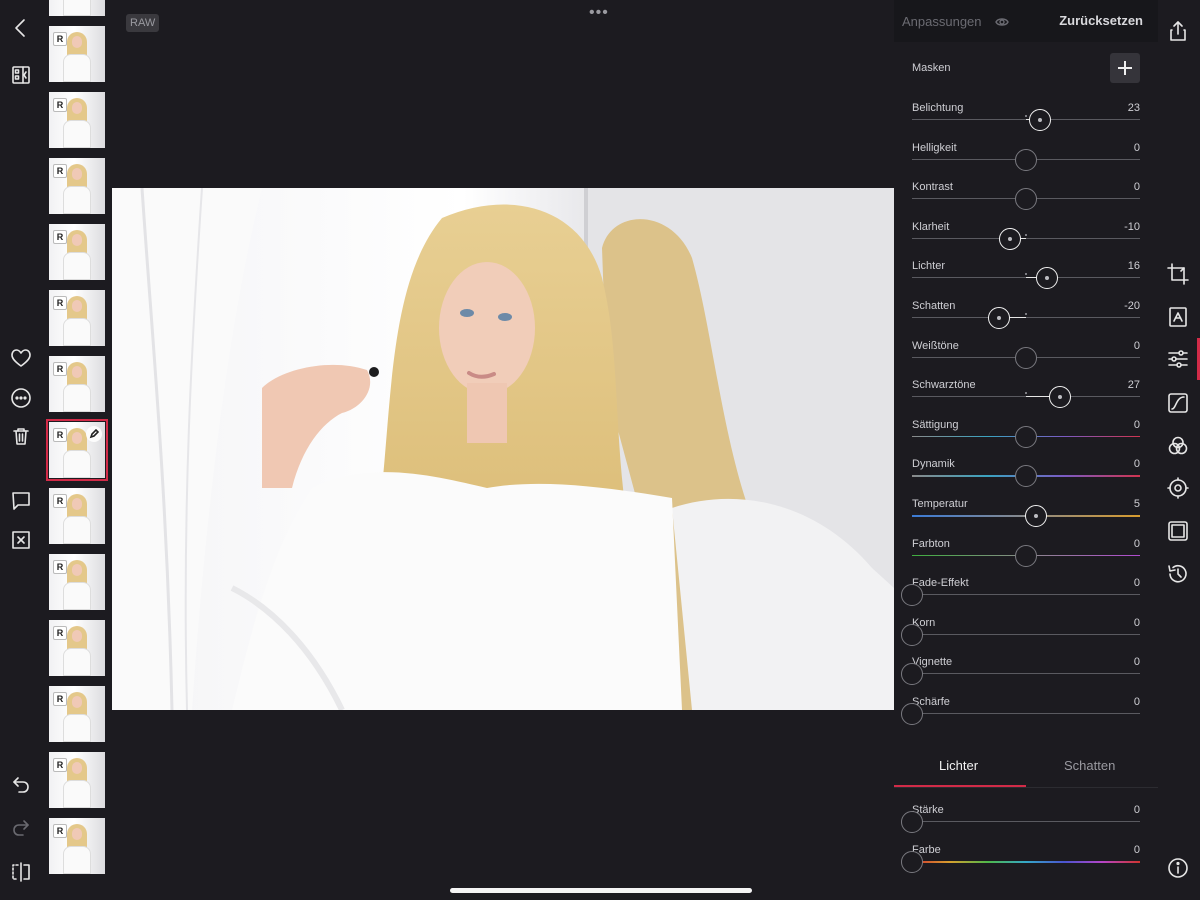 The image size is (1200, 900). Describe the element at coordinates (1178, 574) in the screenshot. I see `history-icon` at that location.